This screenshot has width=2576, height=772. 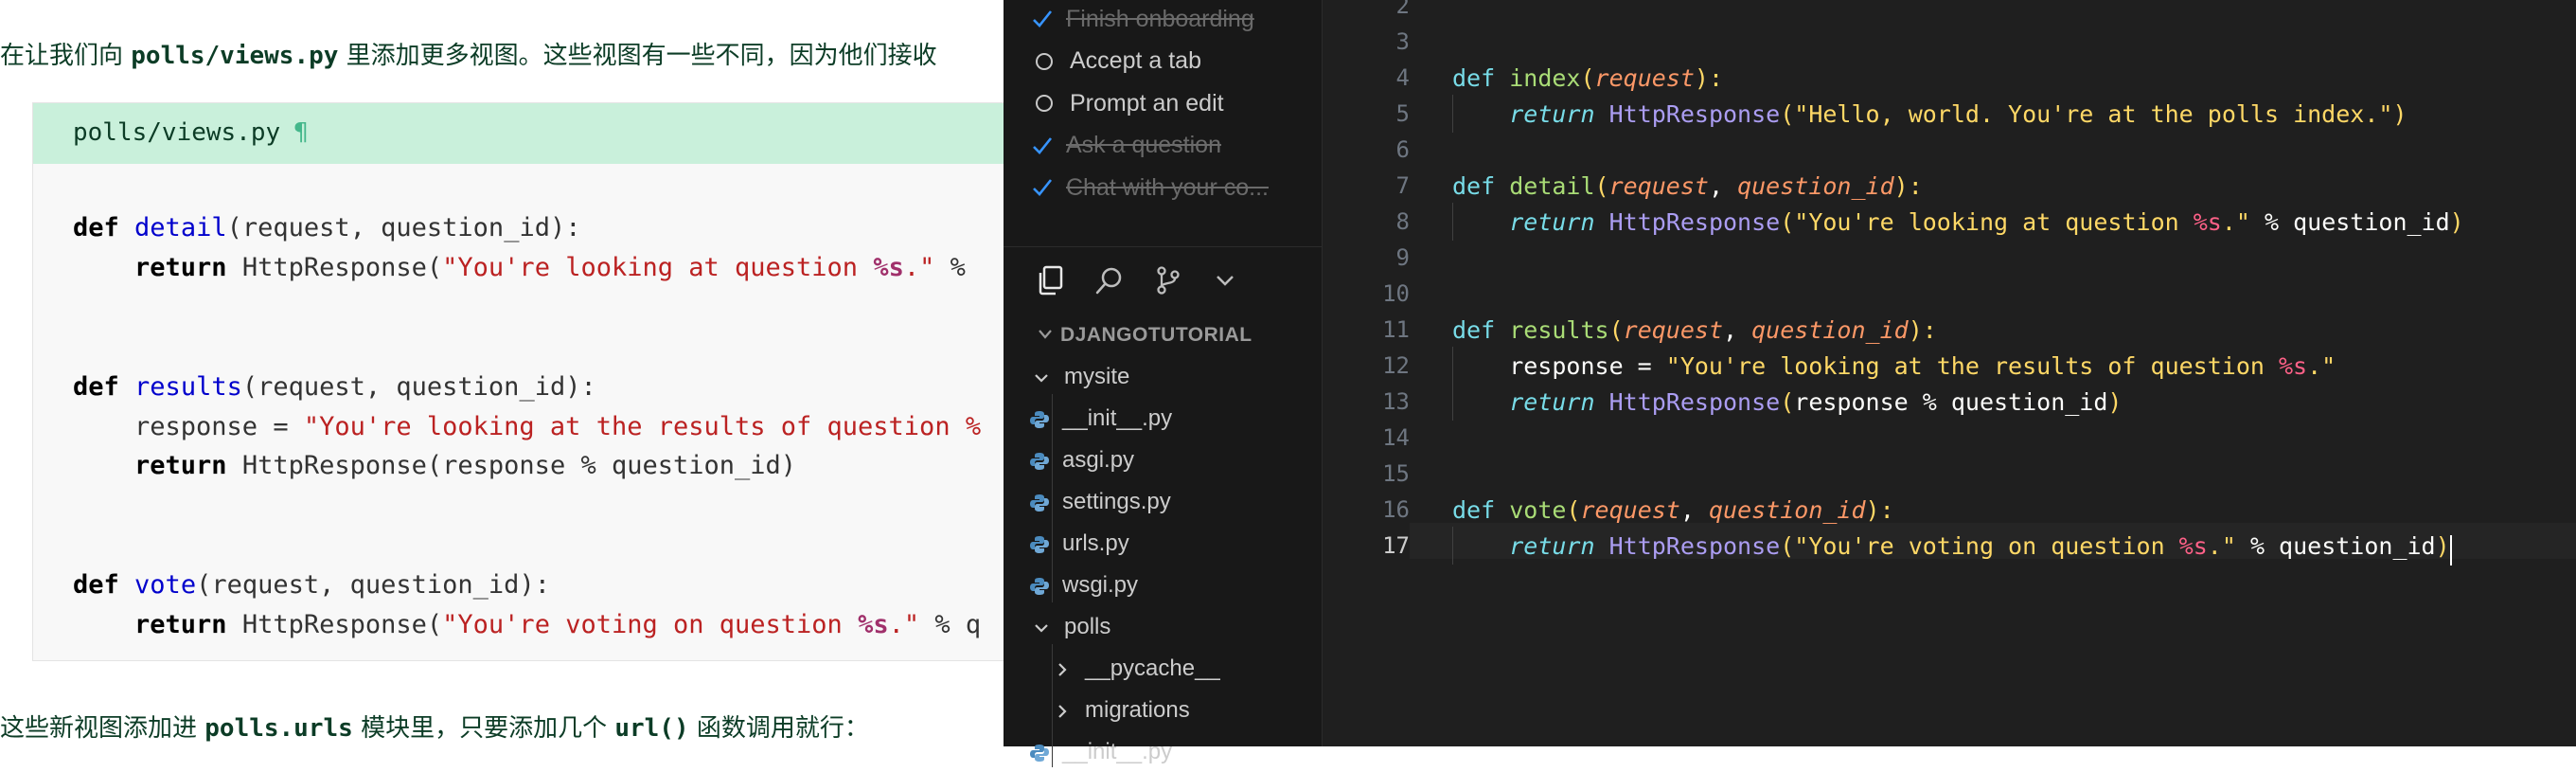 What do you see at coordinates (1402, 77) in the screenshot?
I see `line-number: 4` at bounding box center [1402, 77].